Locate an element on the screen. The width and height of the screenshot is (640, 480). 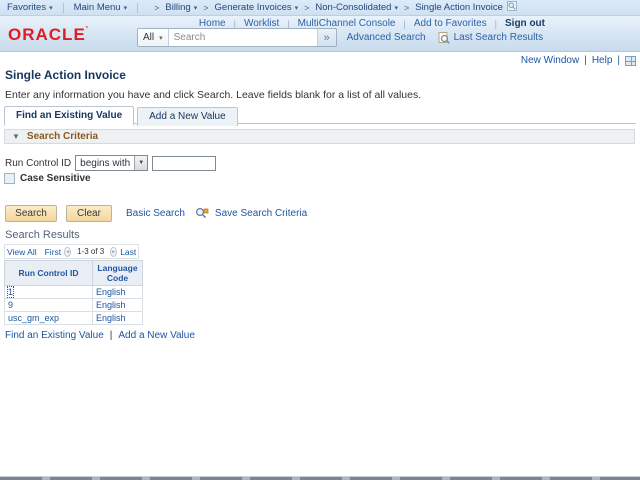
run-control-input is located at coordinates (184, 163).